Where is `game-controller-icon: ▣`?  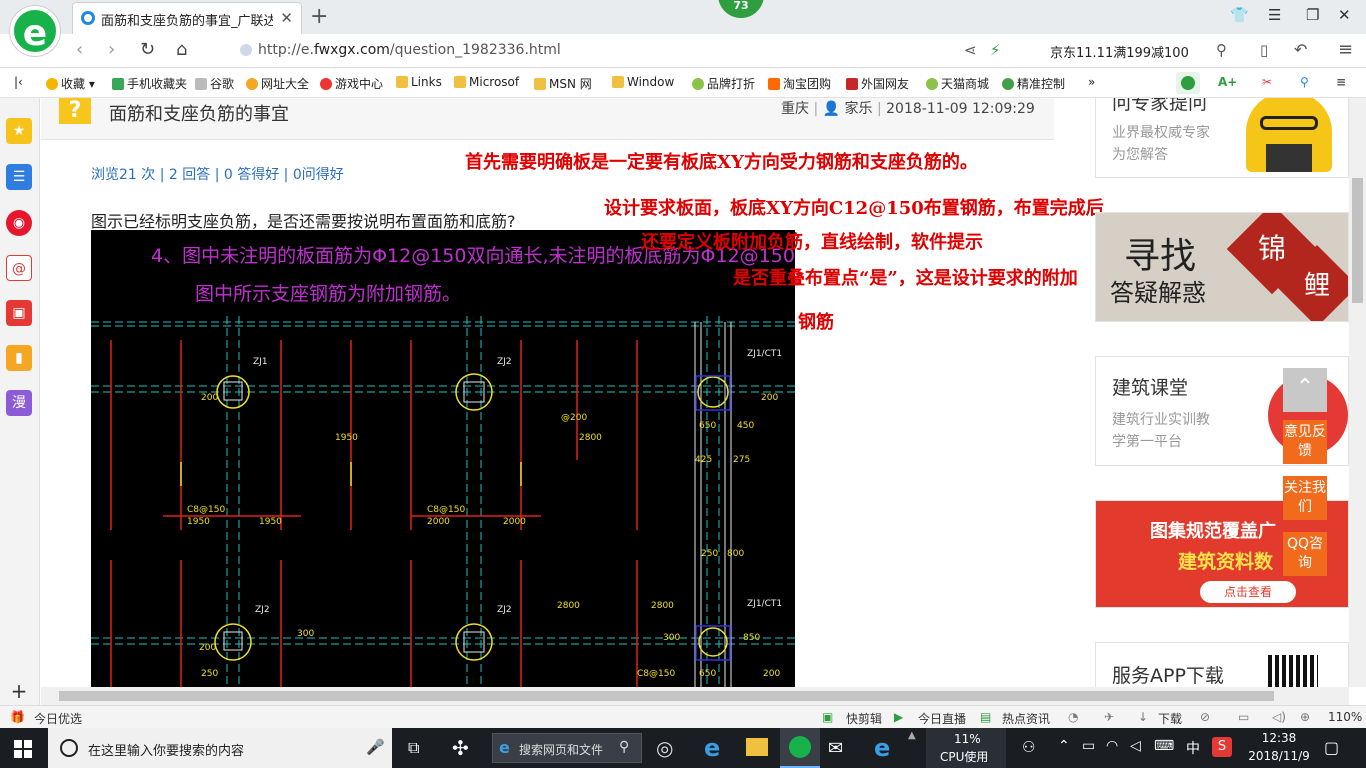
game-controller-icon: ▣ is located at coordinates (19, 313).